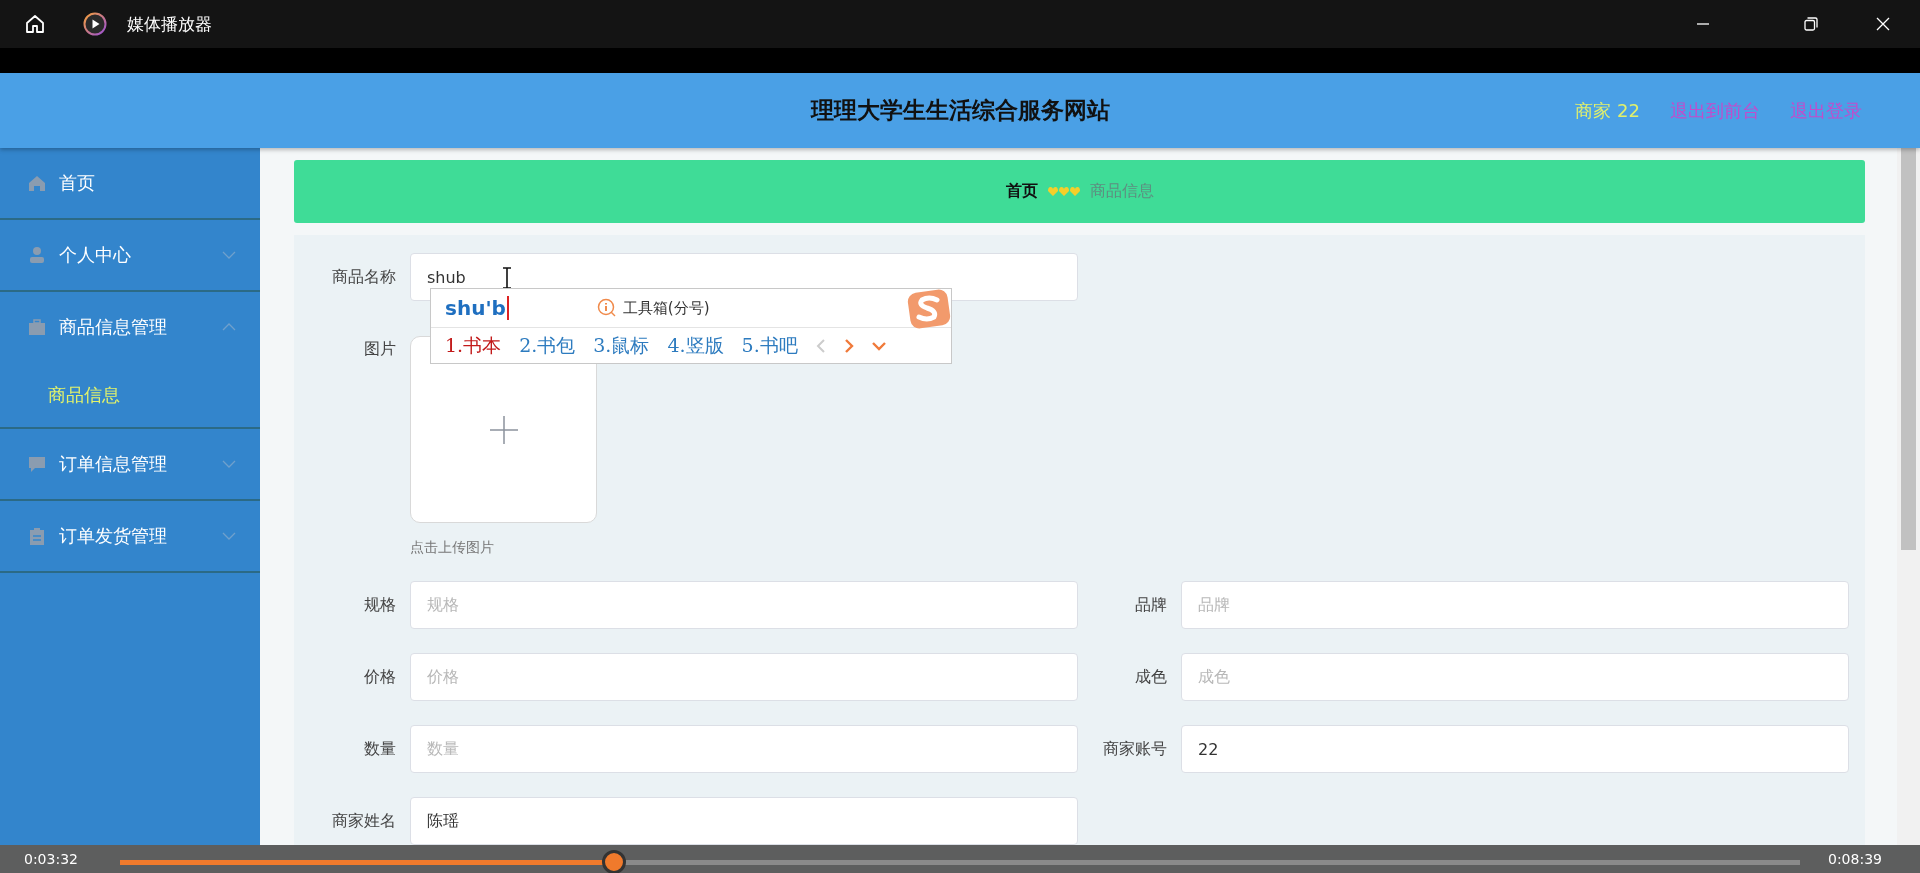 The image size is (1920, 873). What do you see at coordinates (113, 536) in the screenshot?
I see `menu-label: 订单发货管理` at bounding box center [113, 536].